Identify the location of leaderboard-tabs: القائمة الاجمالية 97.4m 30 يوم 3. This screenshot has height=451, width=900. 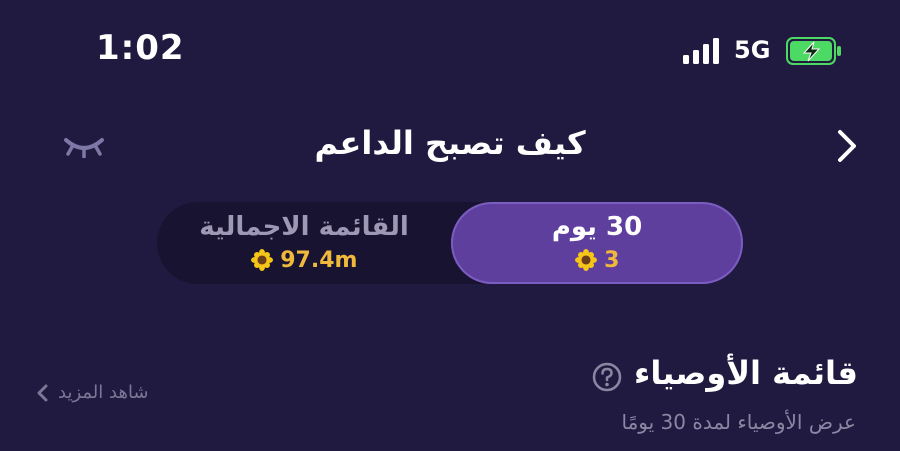
(450, 243).